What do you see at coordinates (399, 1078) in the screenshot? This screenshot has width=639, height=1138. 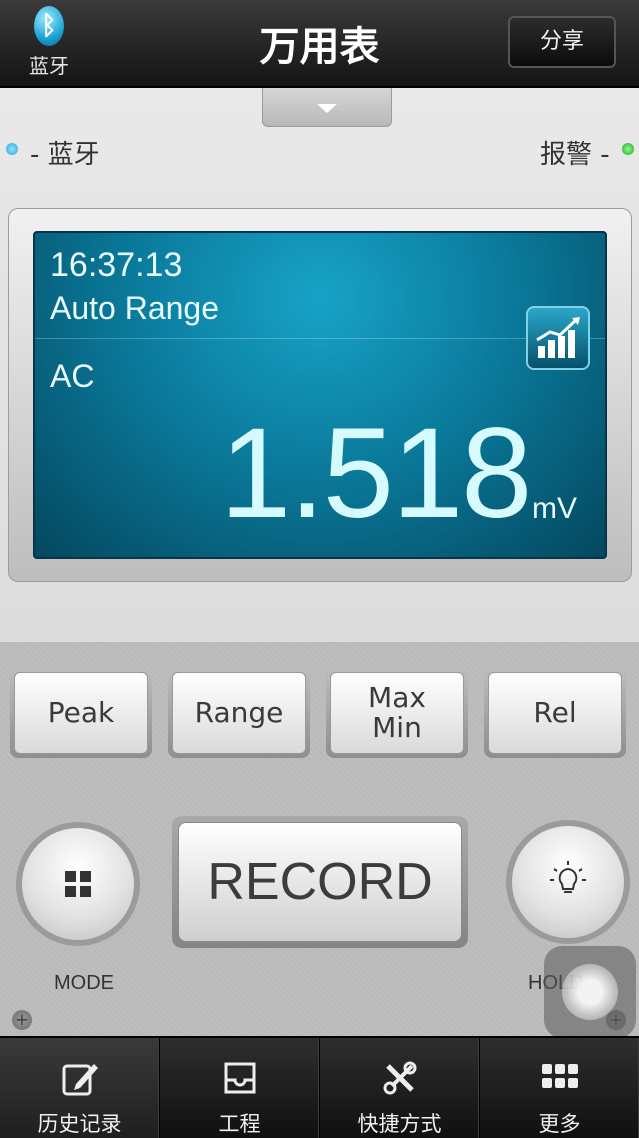 I see `tools-icon` at bounding box center [399, 1078].